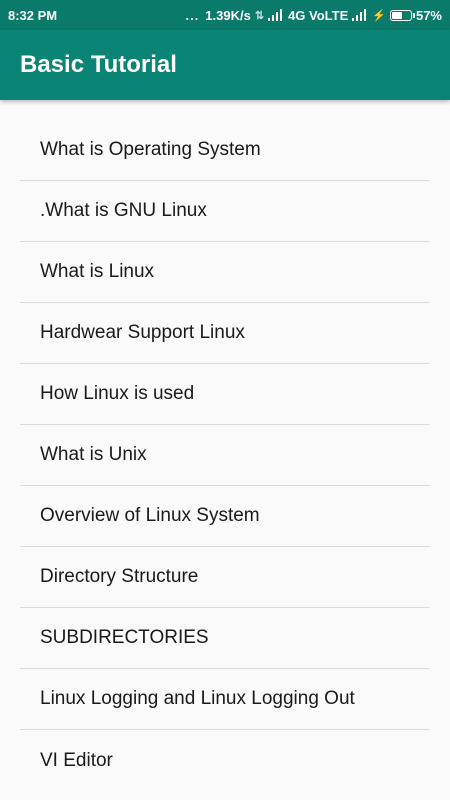 The image size is (450, 800). What do you see at coordinates (225, 150) in the screenshot?
I see `list-item-operating-system: What is Operating System` at bounding box center [225, 150].